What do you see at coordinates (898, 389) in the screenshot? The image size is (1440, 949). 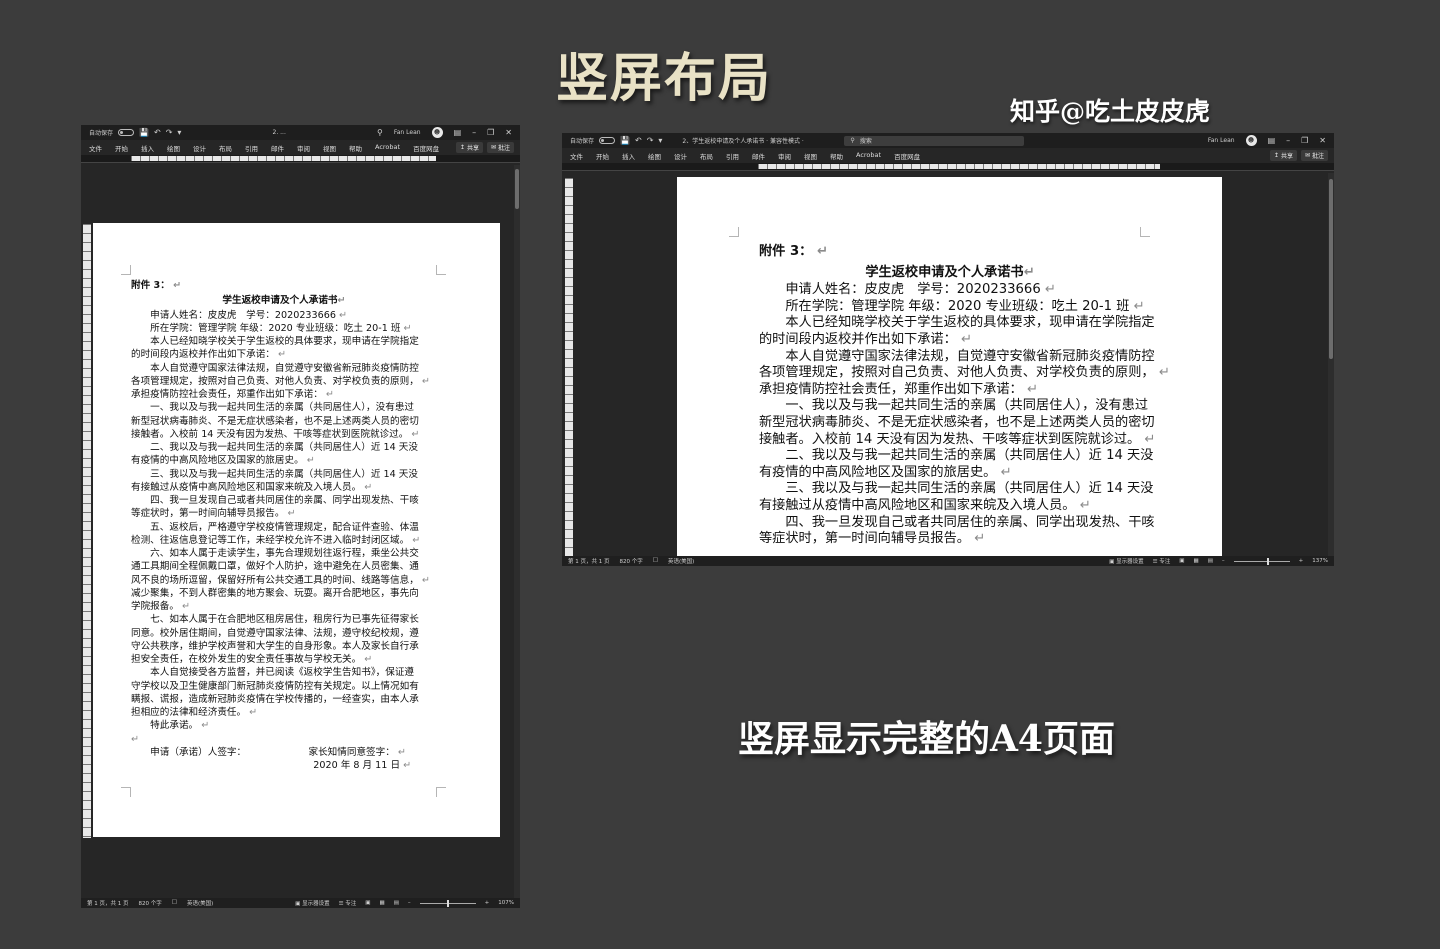 I see `document-line: 承担疫情防控社会责任，郑重作出如下承诺： ↵` at bounding box center [898, 389].